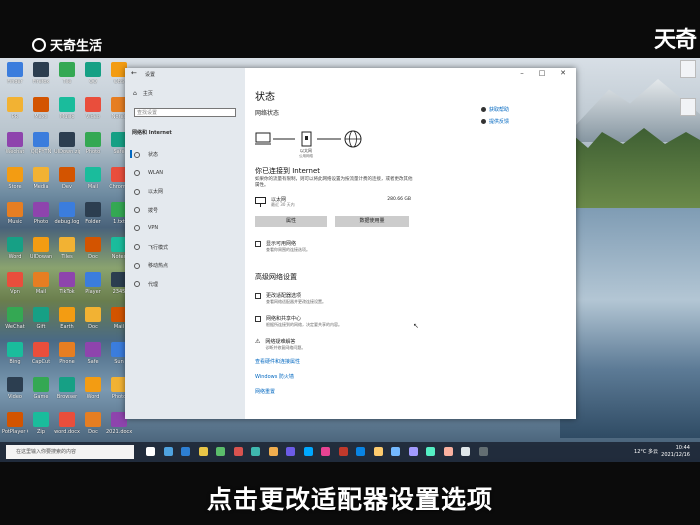  Describe the element at coordinates (353, 139) in the screenshot. I see `globe-icon` at that location.